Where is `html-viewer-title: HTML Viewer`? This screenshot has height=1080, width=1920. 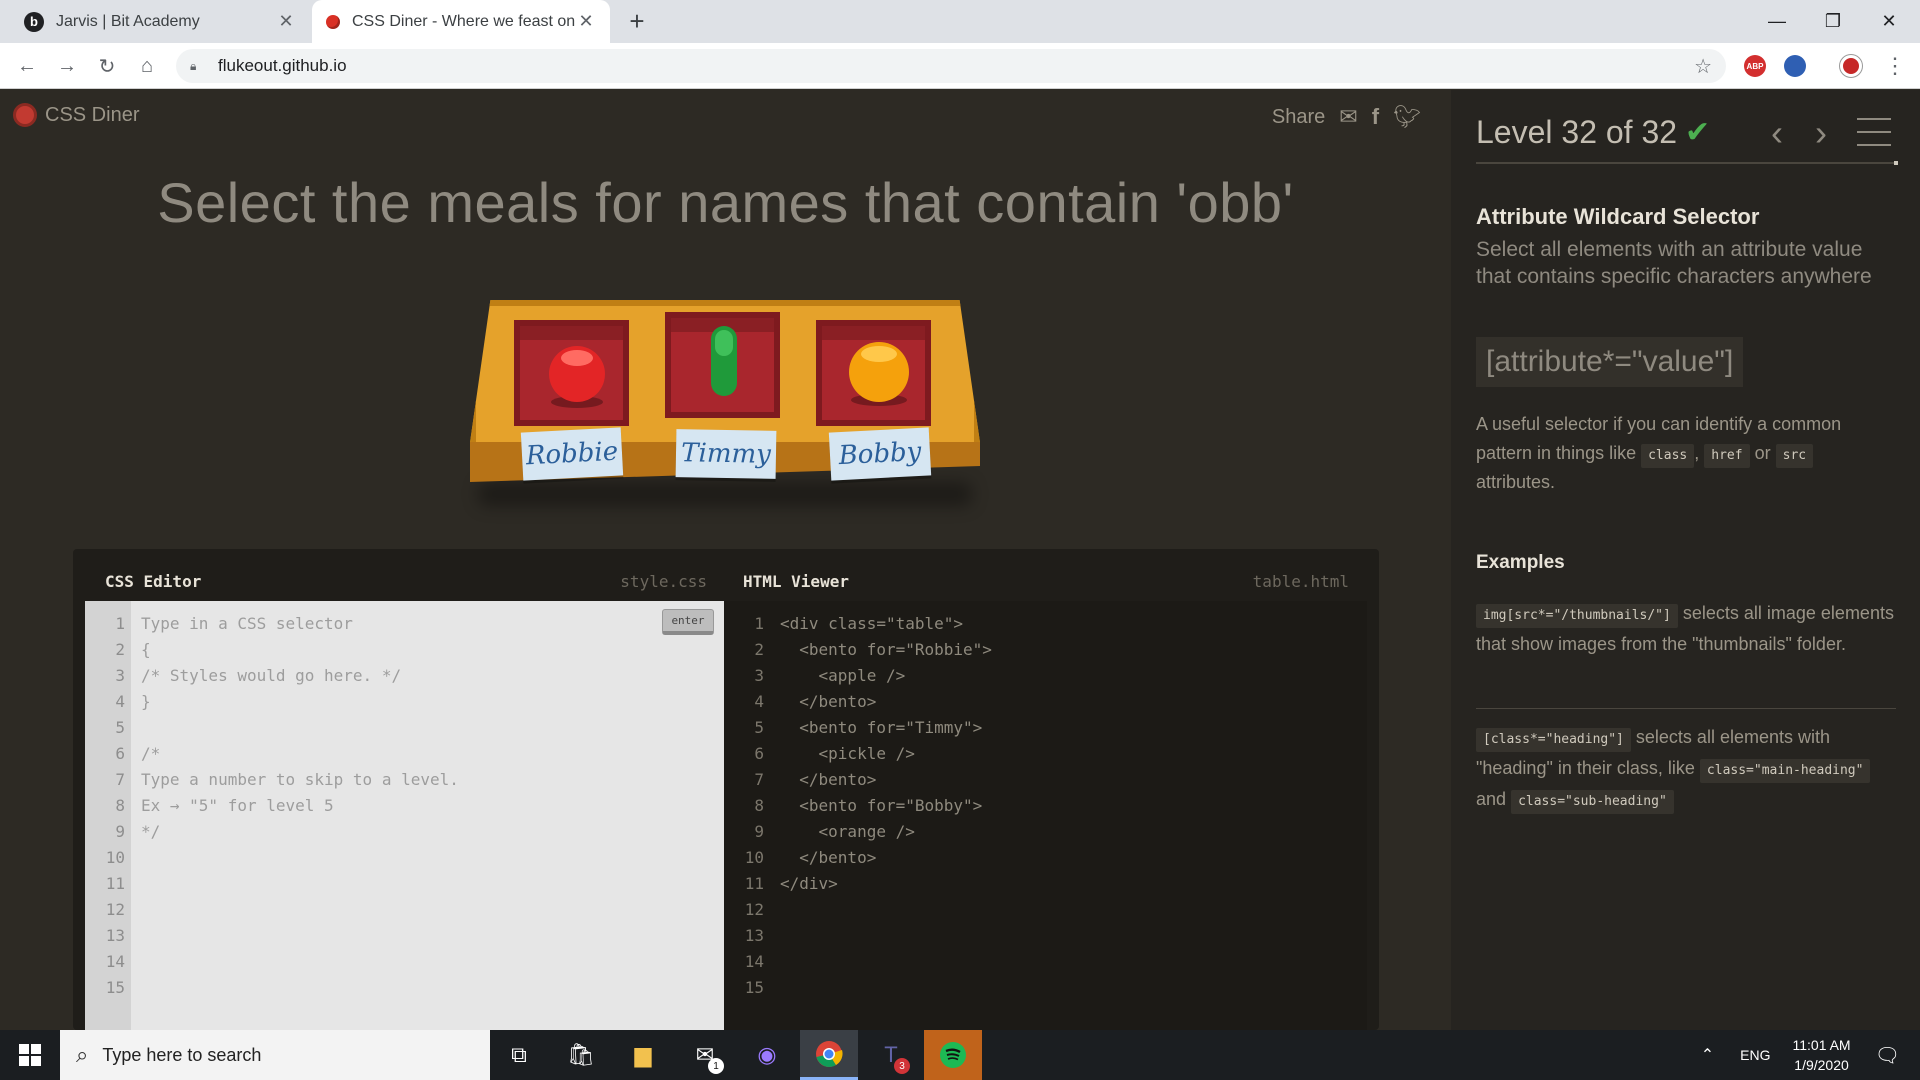 html-viewer-title: HTML Viewer is located at coordinates (796, 581).